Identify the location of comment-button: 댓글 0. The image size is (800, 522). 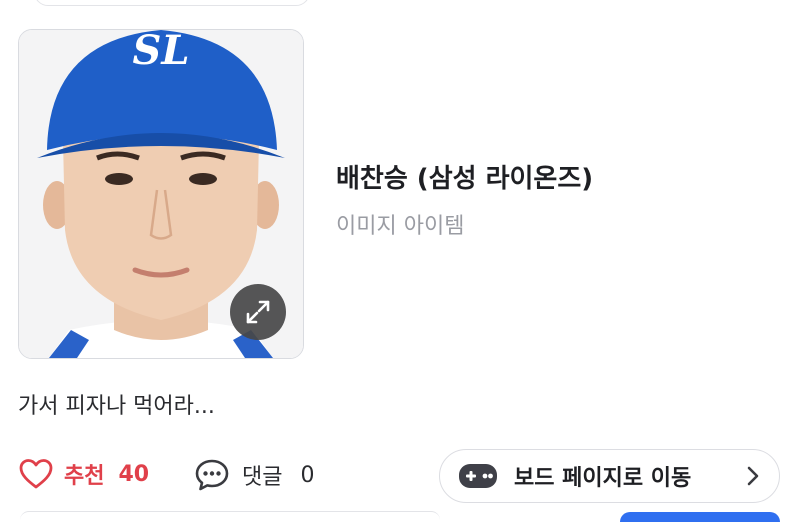
(254, 475).